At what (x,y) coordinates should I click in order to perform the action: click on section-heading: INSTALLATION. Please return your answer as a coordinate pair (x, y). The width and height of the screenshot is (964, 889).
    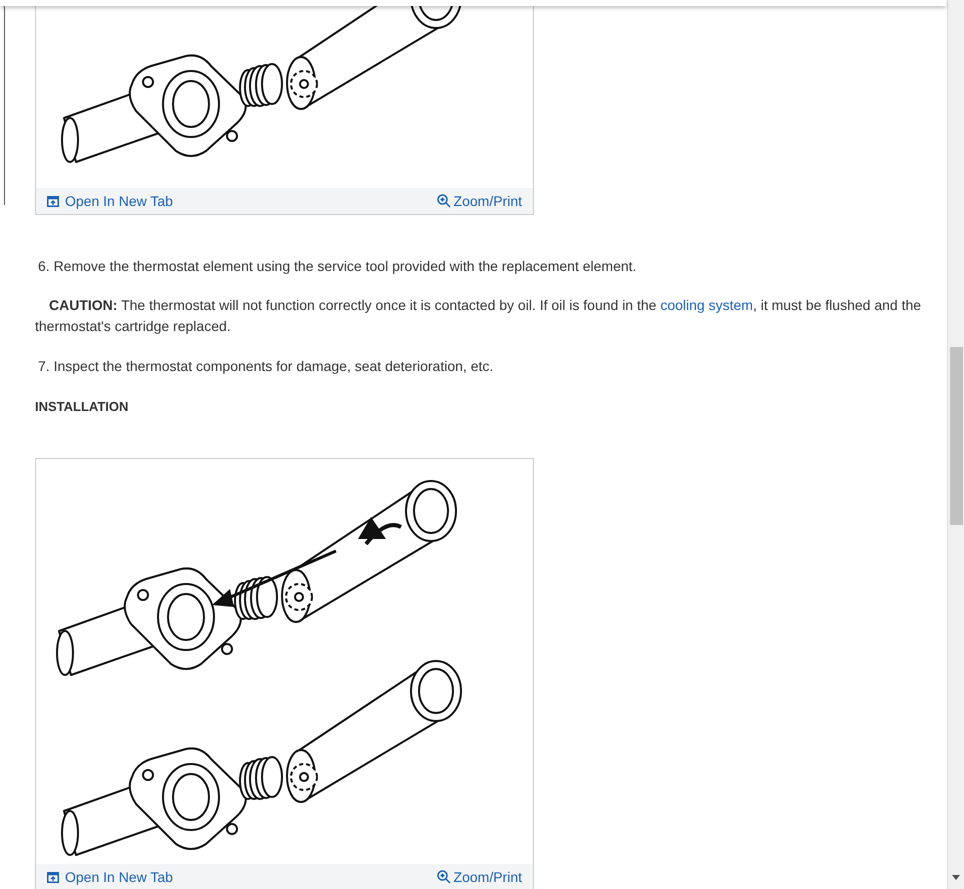
    Looking at the image, I should click on (82, 407).